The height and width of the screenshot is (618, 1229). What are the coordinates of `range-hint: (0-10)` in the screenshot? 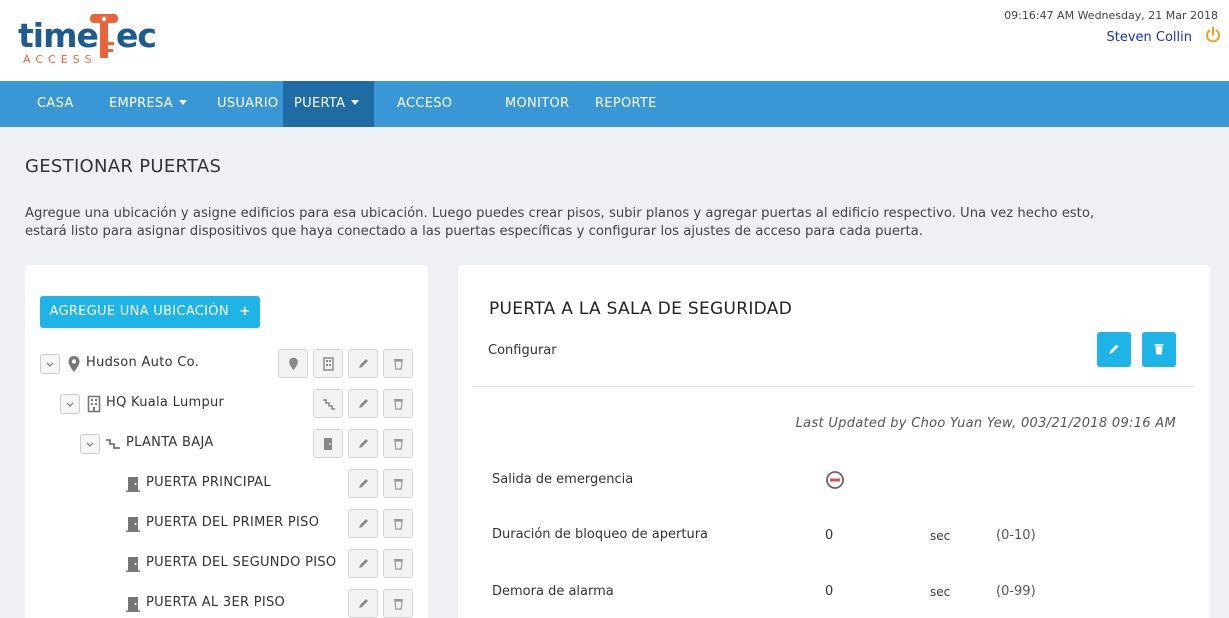 It's located at (1016, 535).